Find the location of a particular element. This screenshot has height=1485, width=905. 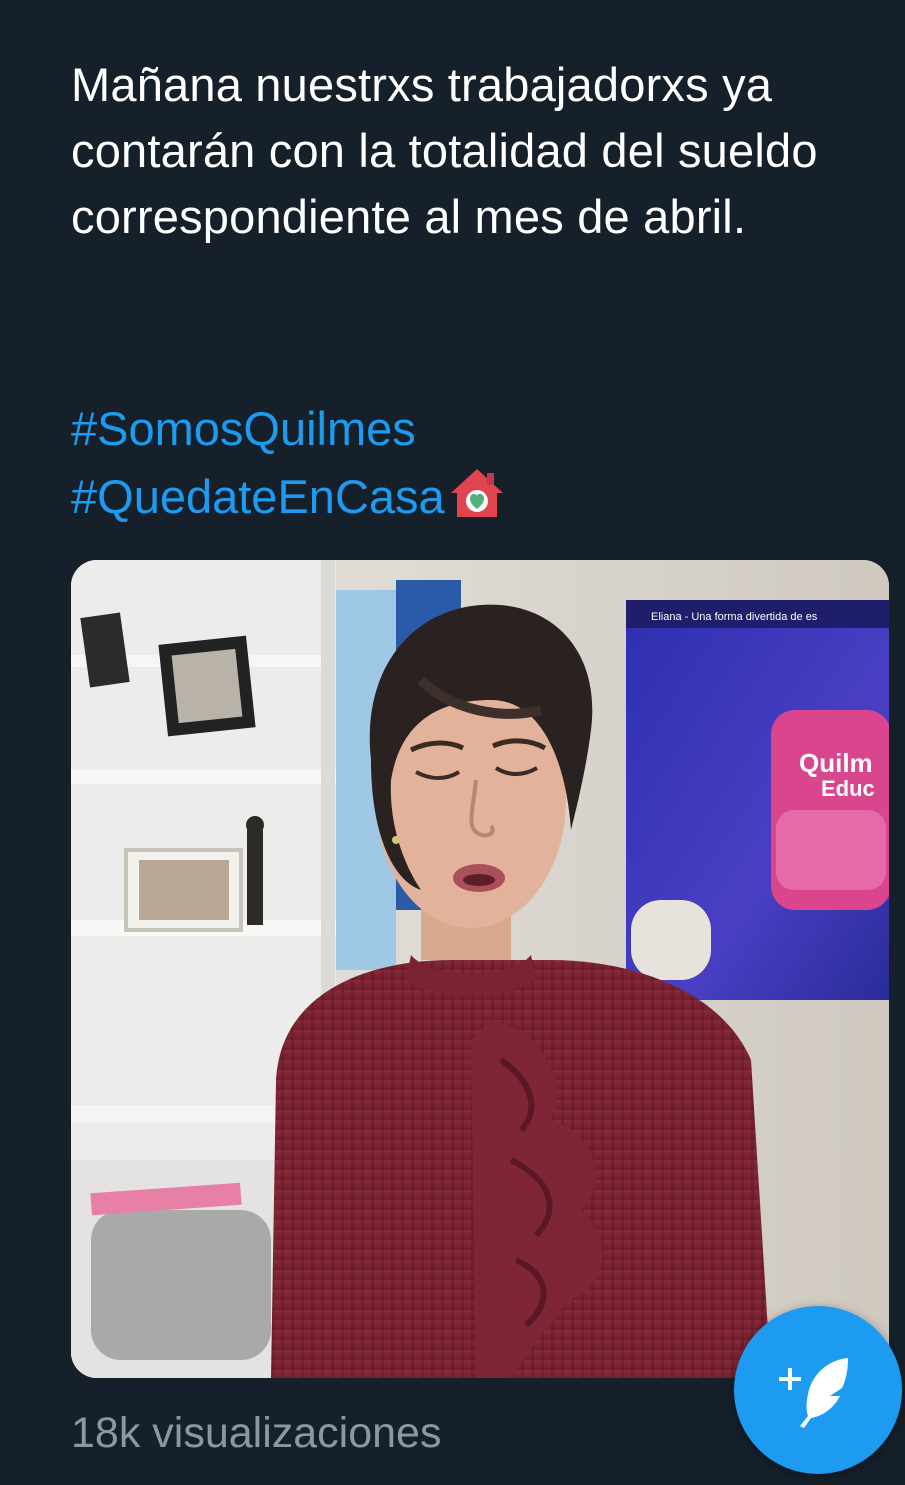

hashtag-quedateencasa: #QuedateEnCasa is located at coordinates (288, 500).